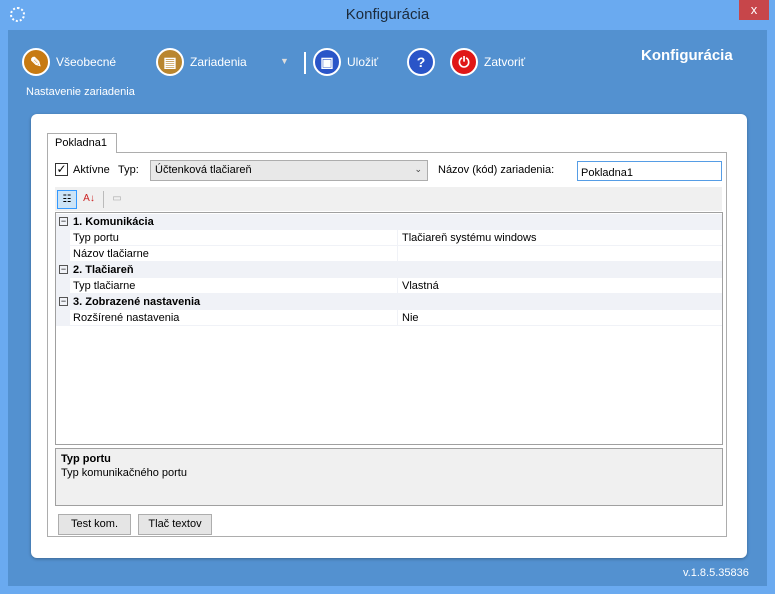  What do you see at coordinates (389, 222) in the screenshot?
I see `category-row: −1. Komunikácia` at bounding box center [389, 222].